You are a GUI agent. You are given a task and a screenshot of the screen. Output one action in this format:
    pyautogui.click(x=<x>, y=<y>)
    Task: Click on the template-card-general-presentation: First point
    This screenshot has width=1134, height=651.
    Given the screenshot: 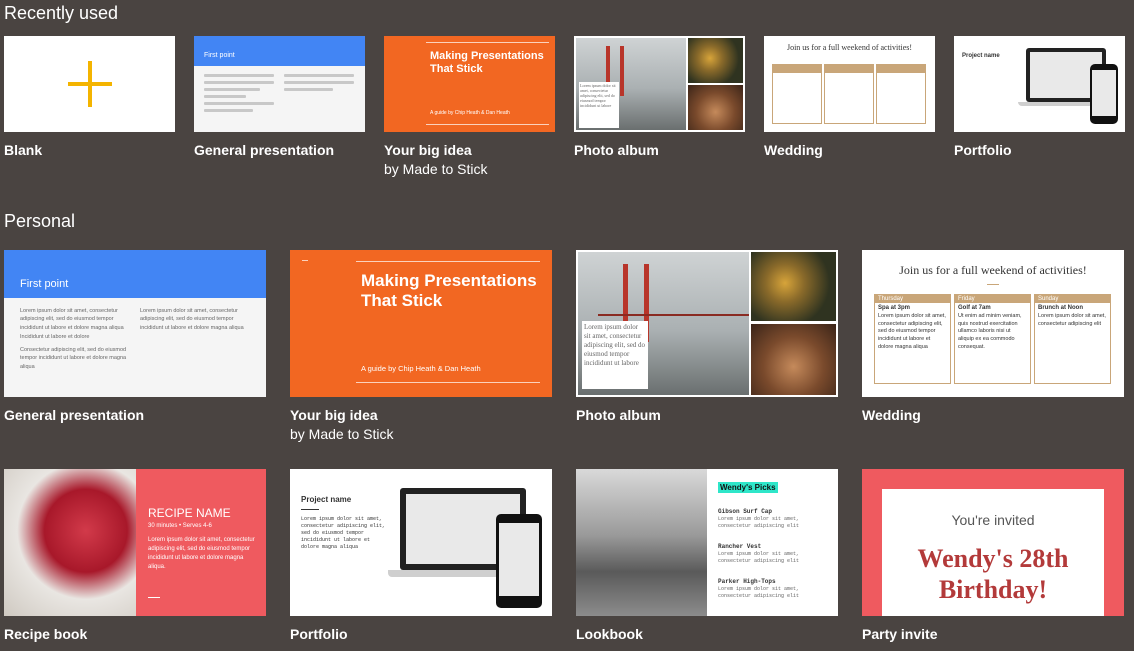 What is the action you would take?
    pyautogui.click(x=279, y=84)
    